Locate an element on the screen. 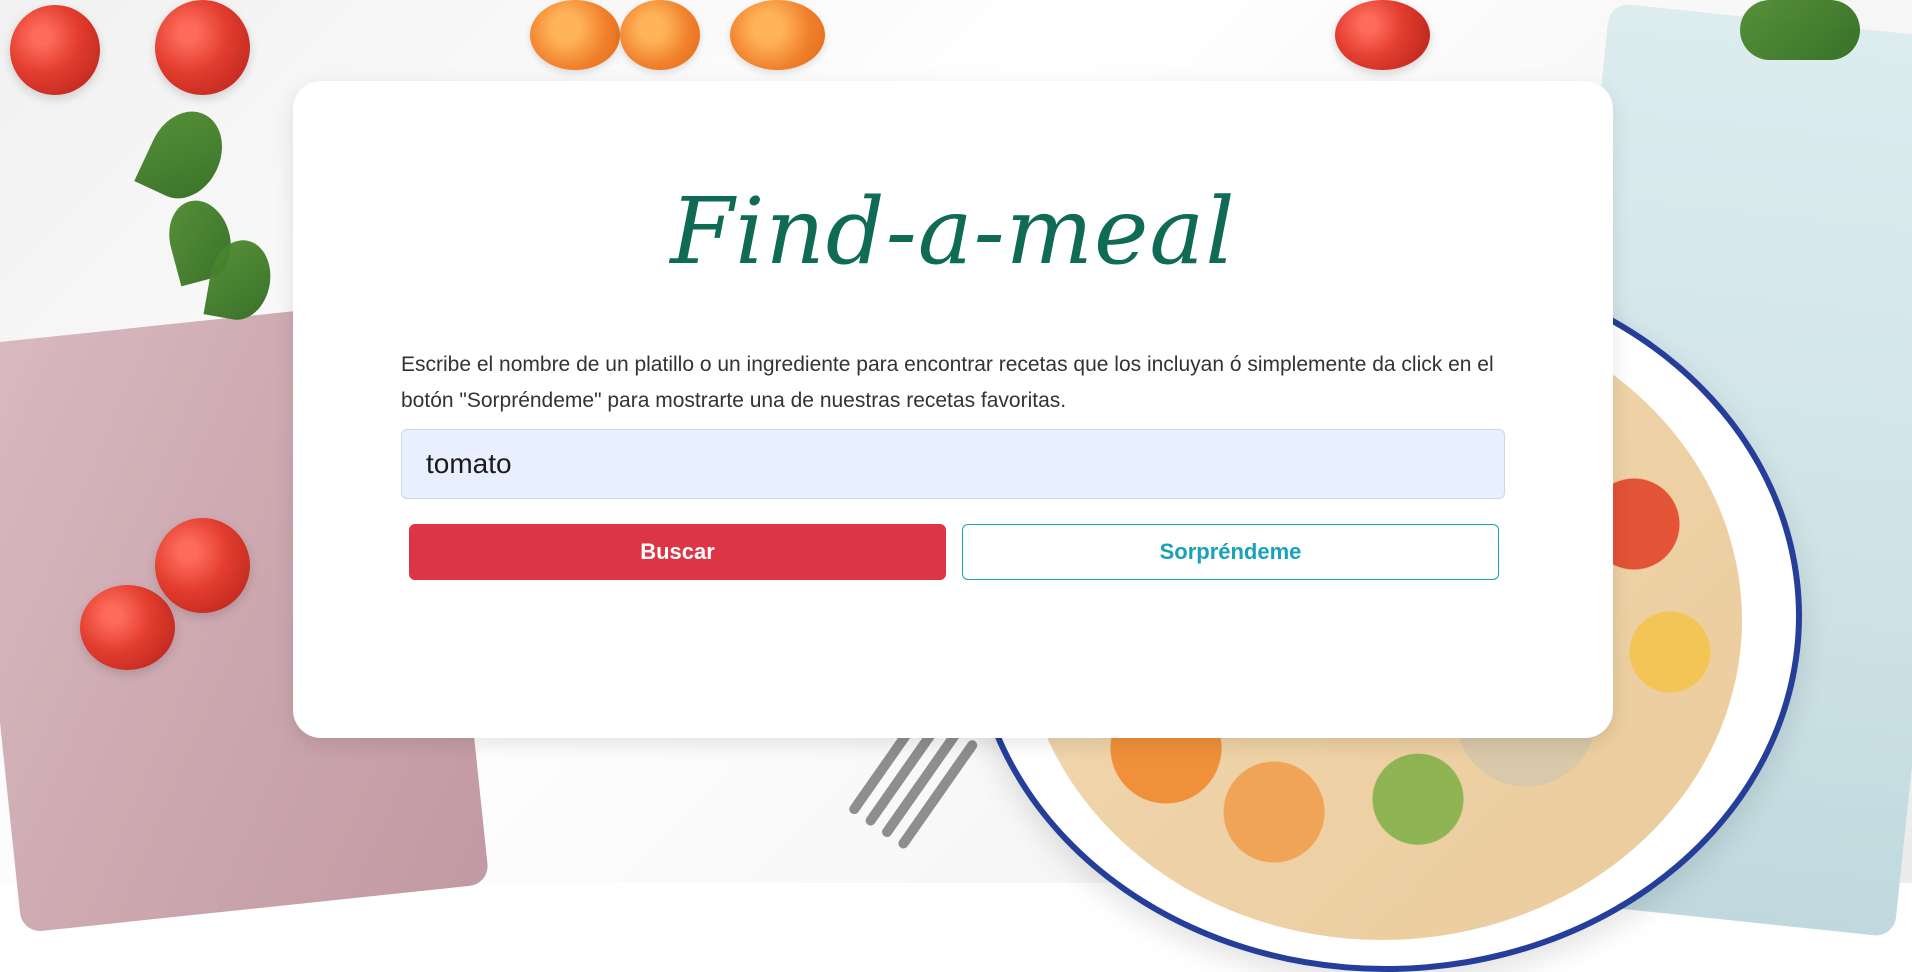  search-input is located at coordinates (953, 464).